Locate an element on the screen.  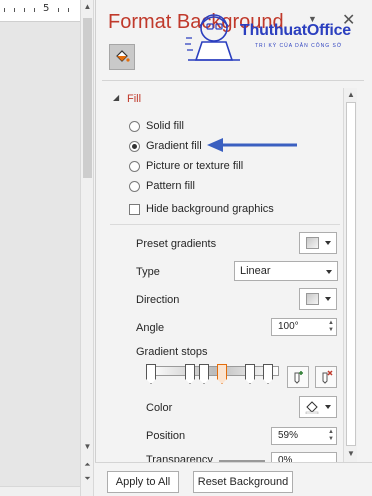
ruler-number: 5 is located at coordinates (46, 8).